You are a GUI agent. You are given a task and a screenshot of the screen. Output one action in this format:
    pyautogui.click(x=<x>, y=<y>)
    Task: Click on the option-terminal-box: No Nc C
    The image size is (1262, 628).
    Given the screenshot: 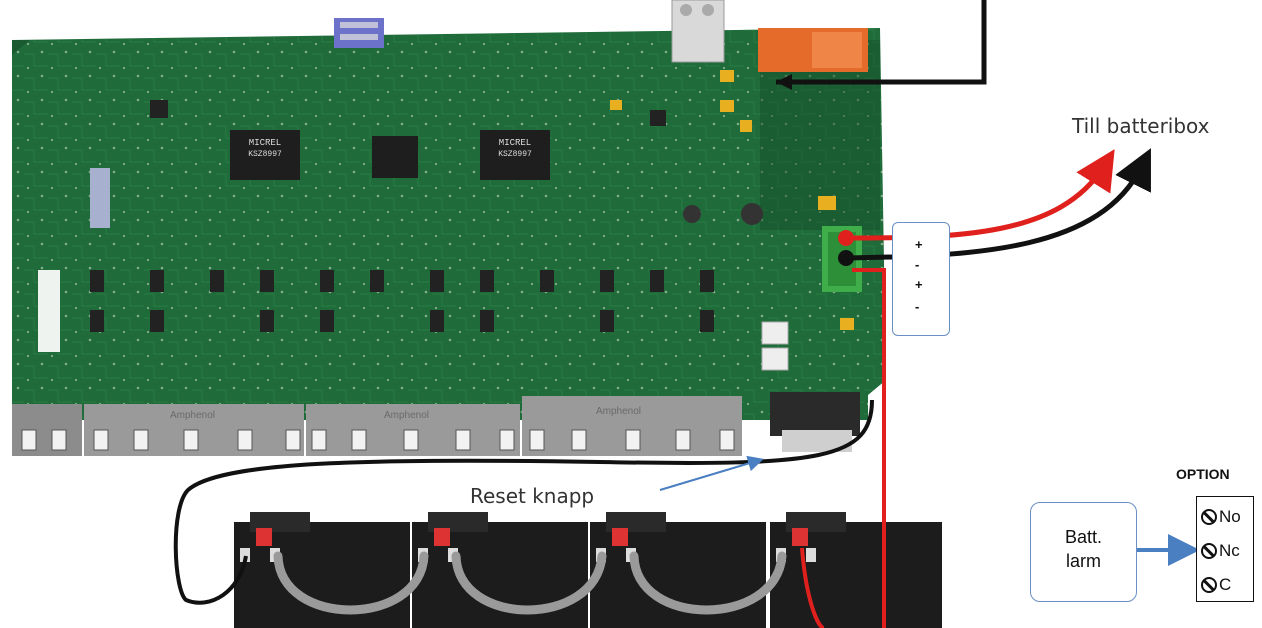 What is the action you would take?
    pyautogui.click(x=1225, y=549)
    